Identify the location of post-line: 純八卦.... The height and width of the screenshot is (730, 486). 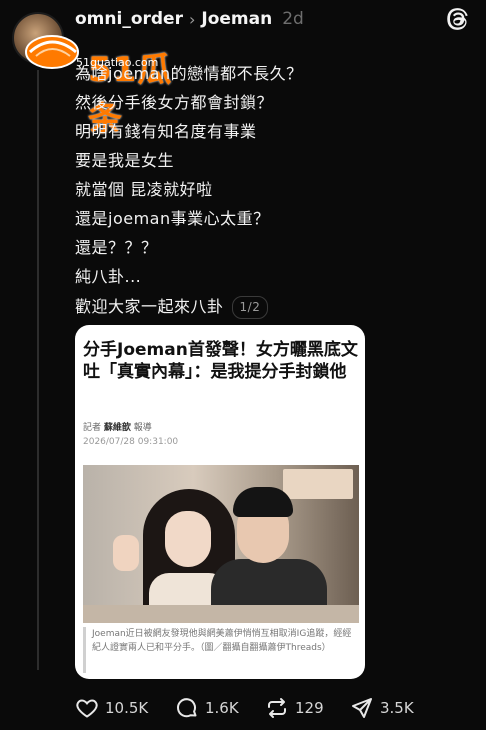
(108, 276).